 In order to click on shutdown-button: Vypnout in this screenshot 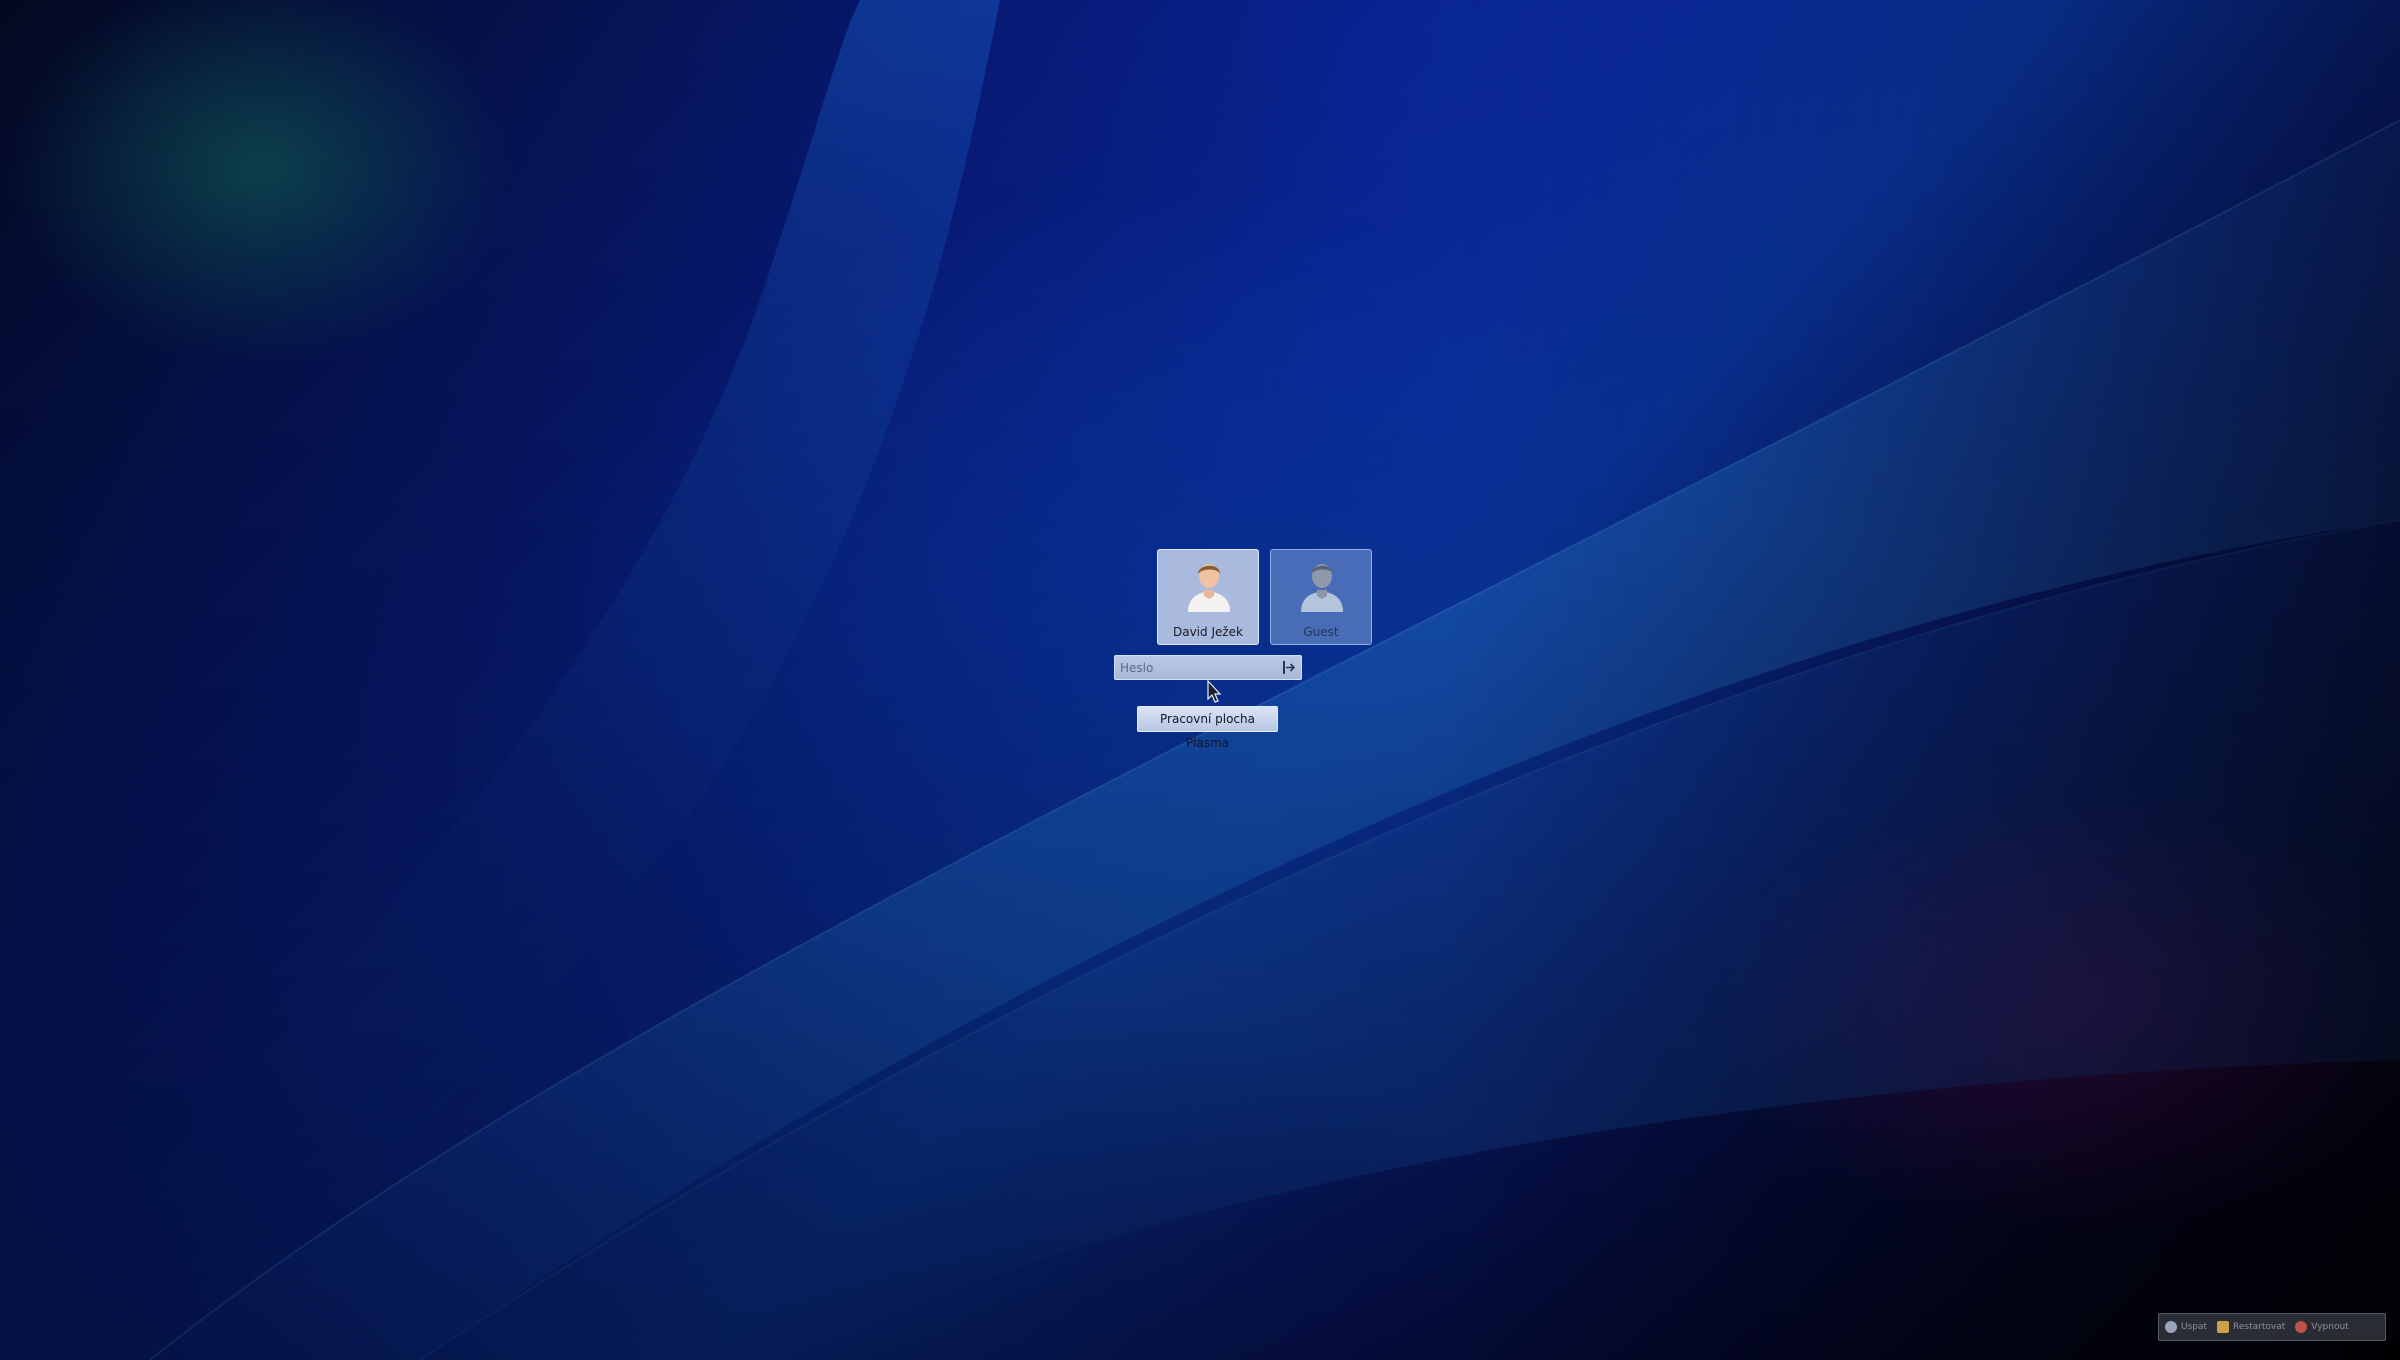, I will do `click(2322, 1327)`.